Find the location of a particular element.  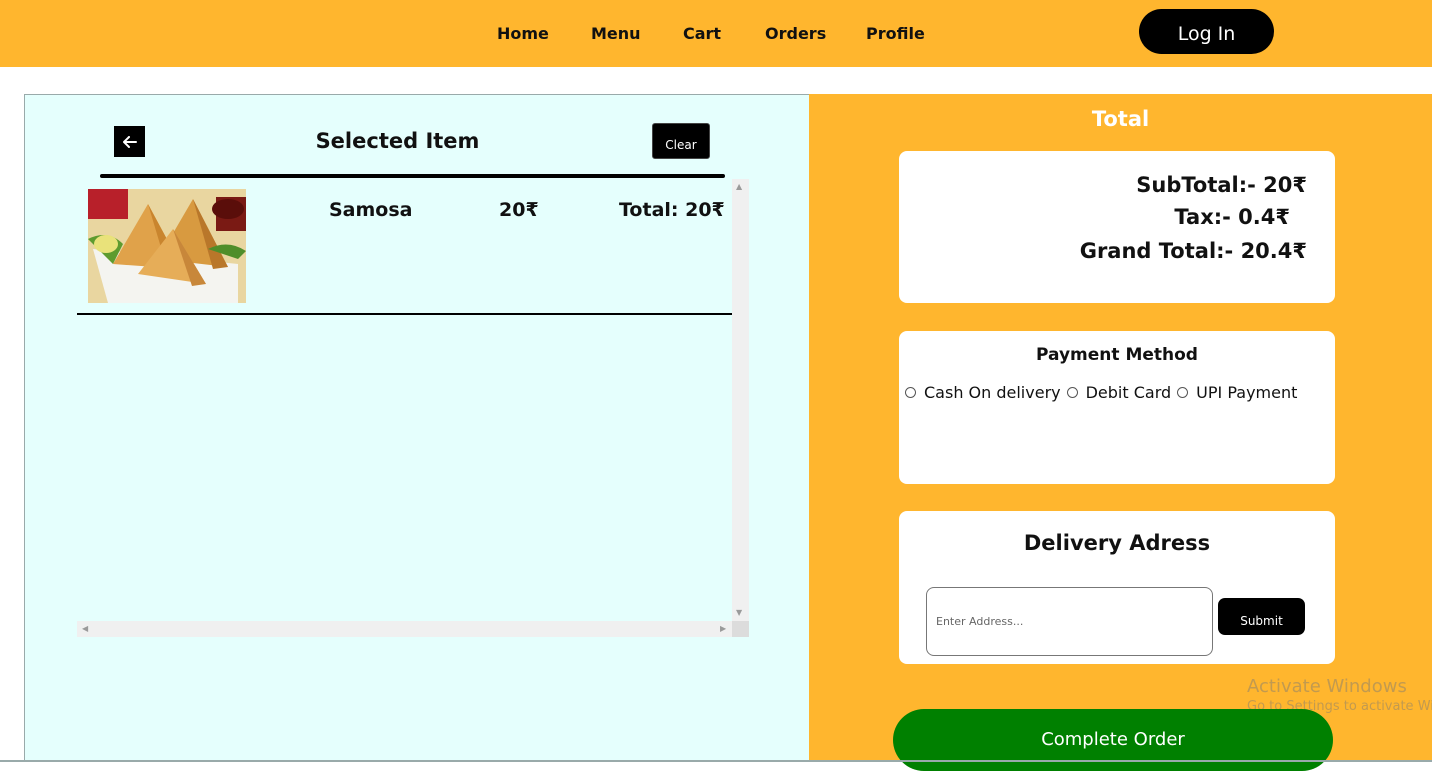

delivery-address-card: Delivery Adress Submit is located at coordinates (1117, 587).